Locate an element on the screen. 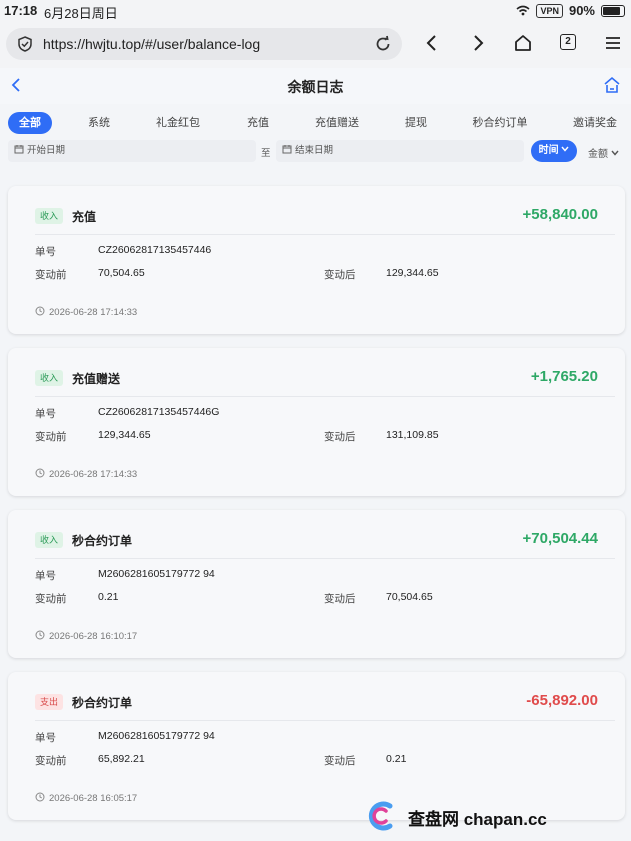  tab-all: 全部 is located at coordinates (30, 123).